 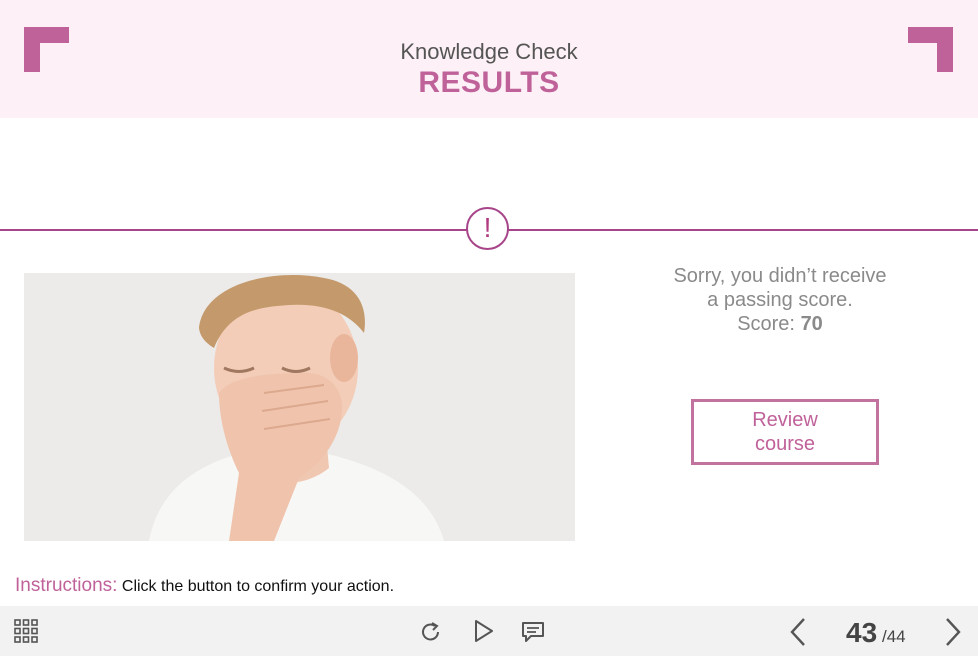 What do you see at coordinates (953, 632) in the screenshot?
I see `next-icon` at bounding box center [953, 632].